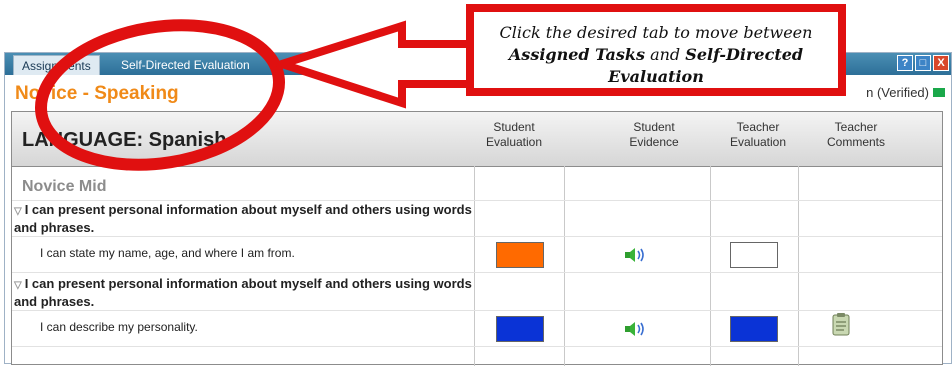 This screenshot has width=952, height=366. Describe the element at coordinates (576, 54) in the screenshot. I see `annotation-bold-assigned: Assigned Tasks` at that location.